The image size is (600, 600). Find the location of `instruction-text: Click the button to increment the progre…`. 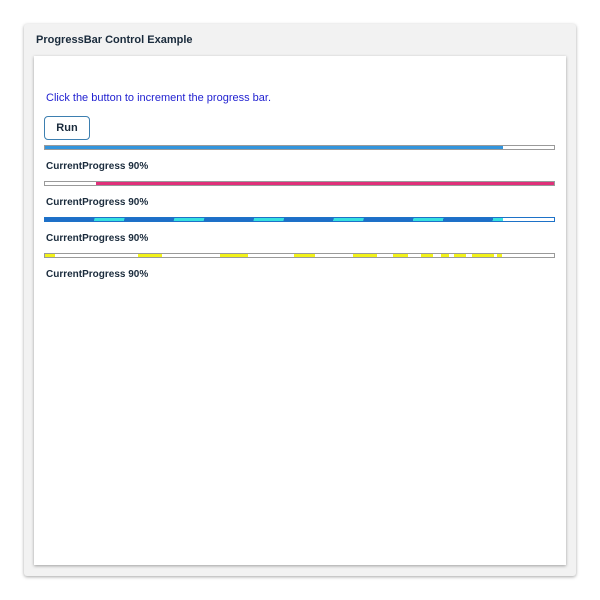

instruction-text: Click the button to increment the progre… is located at coordinates (159, 98).